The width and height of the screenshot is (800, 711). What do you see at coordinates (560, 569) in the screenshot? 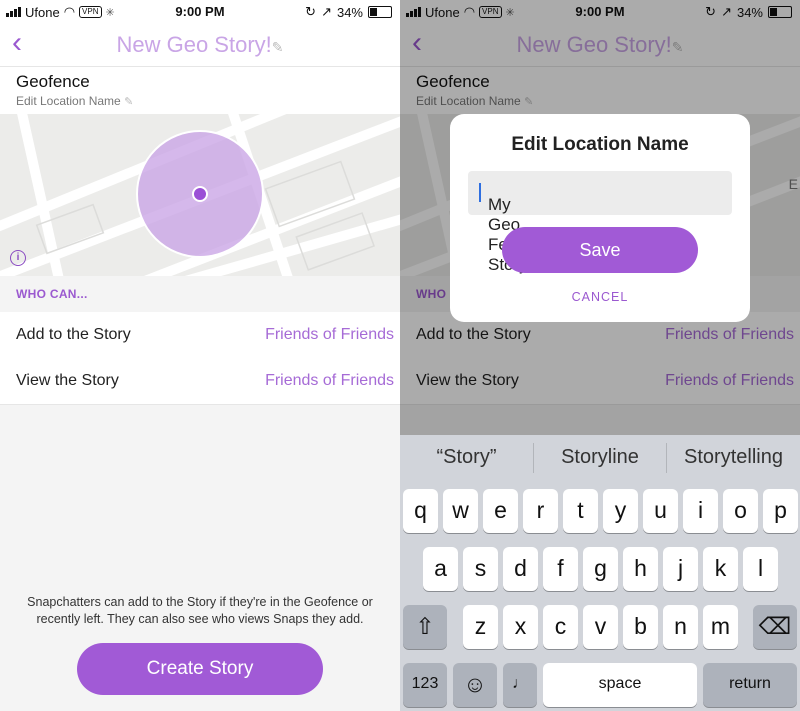
I see `key-f: f` at bounding box center [560, 569].